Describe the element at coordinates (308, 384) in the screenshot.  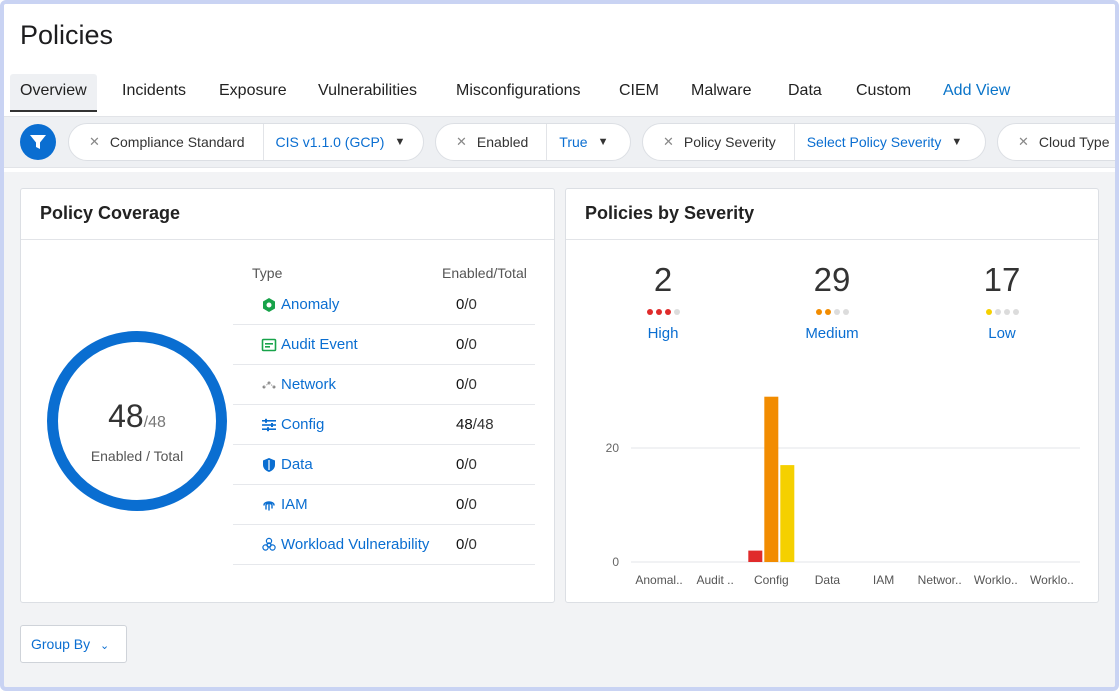
I see `type-link: Network` at that location.